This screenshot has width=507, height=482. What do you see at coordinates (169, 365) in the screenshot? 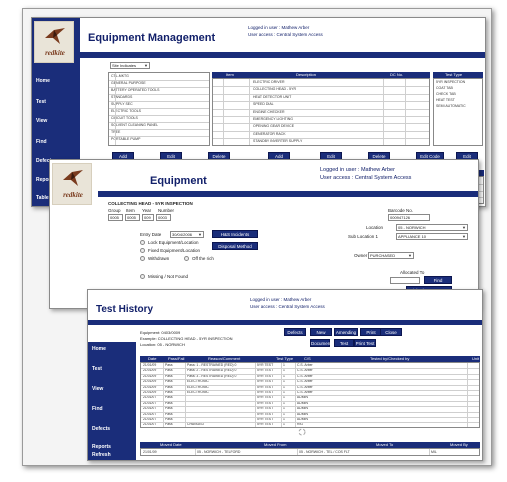
I see `table-cell: Pass` at bounding box center [169, 365].